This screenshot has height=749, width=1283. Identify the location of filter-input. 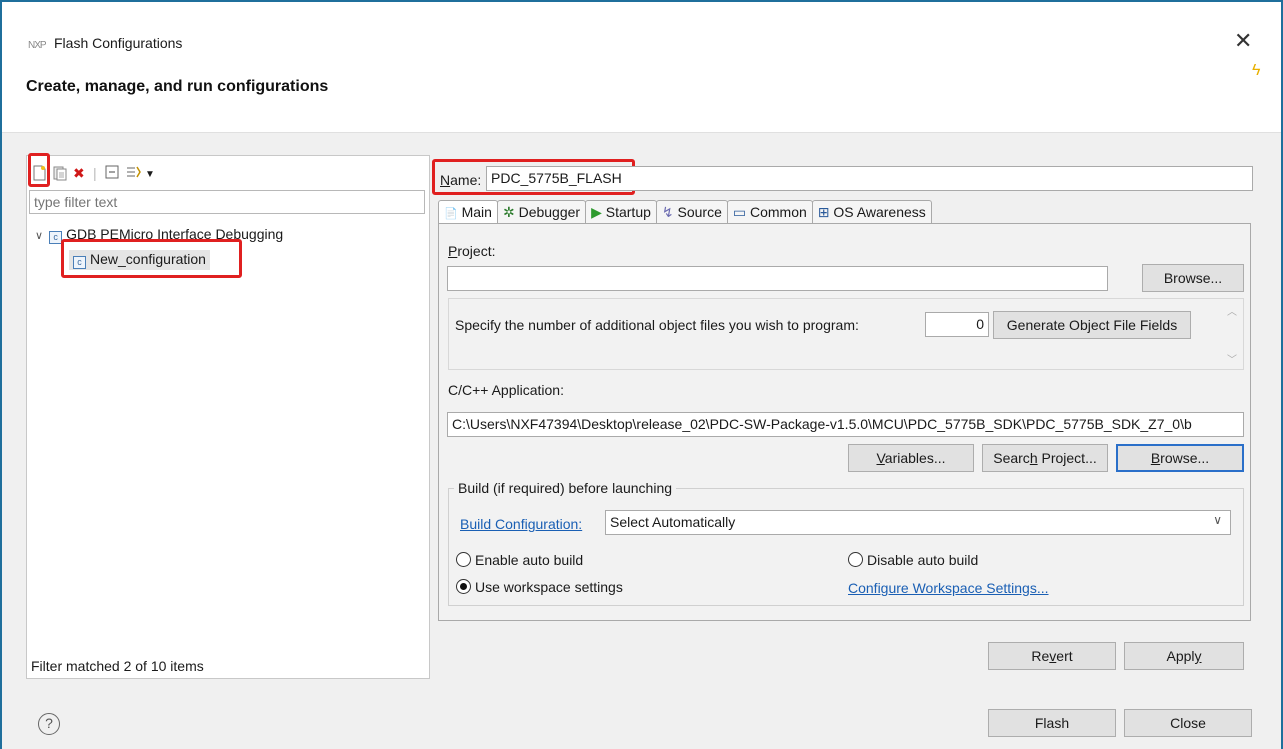
(227, 202).